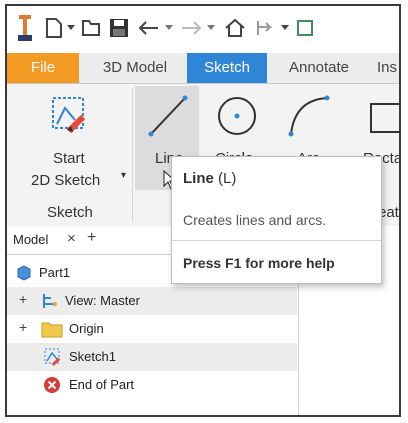  What do you see at coordinates (237, 118) in the screenshot?
I see `circle-tool-icon` at bounding box center [237, 118].